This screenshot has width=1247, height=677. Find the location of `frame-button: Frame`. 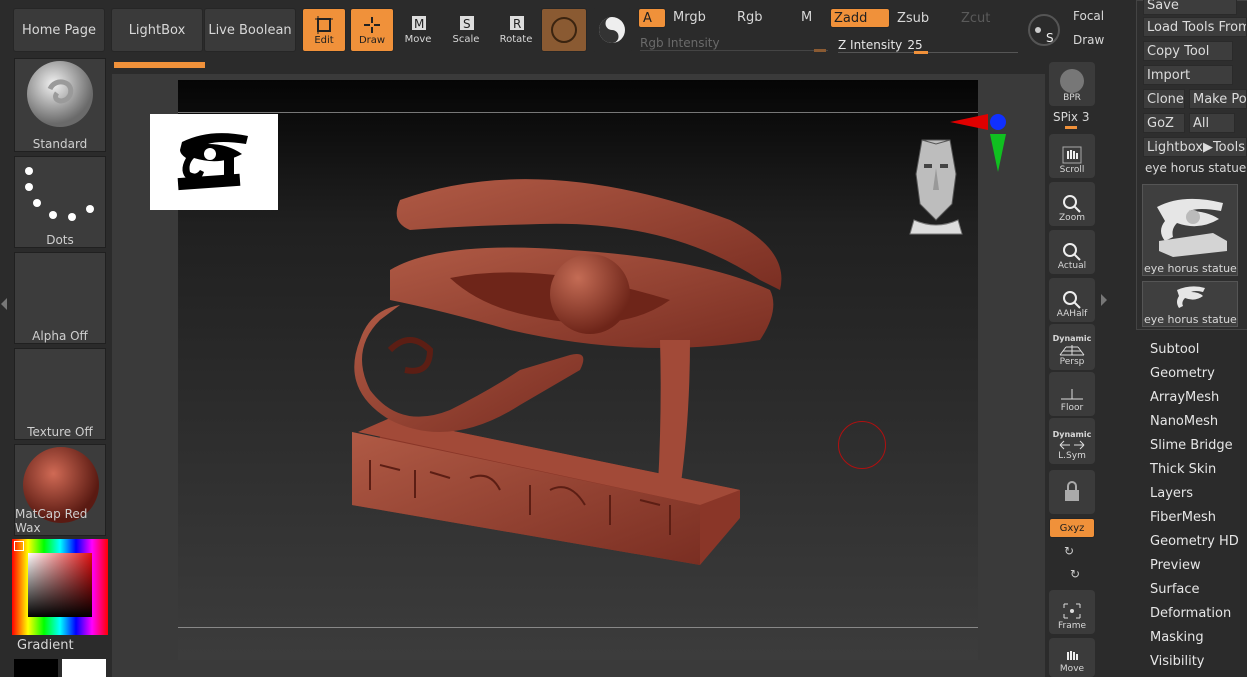

frame-button: Frame is located at coordinates (1072, 612).